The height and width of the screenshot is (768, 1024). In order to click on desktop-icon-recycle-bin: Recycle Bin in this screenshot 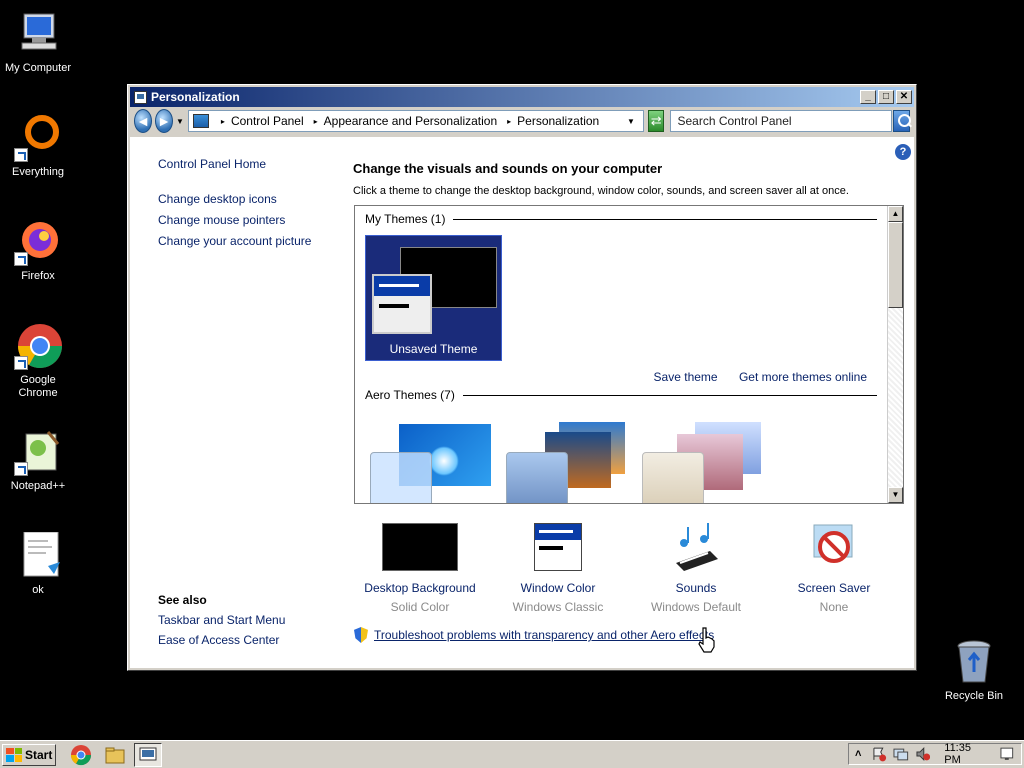, I will do `click(974, 670)`.